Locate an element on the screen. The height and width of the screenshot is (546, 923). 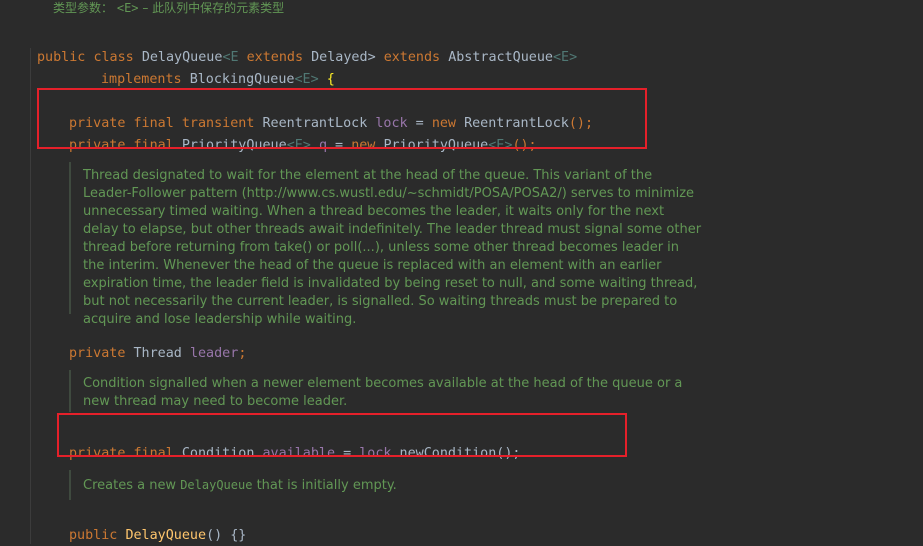
type-params-doc: 类型参数： <E> – 此队列中保存的元素类型 is located at coordinates (168, 8).